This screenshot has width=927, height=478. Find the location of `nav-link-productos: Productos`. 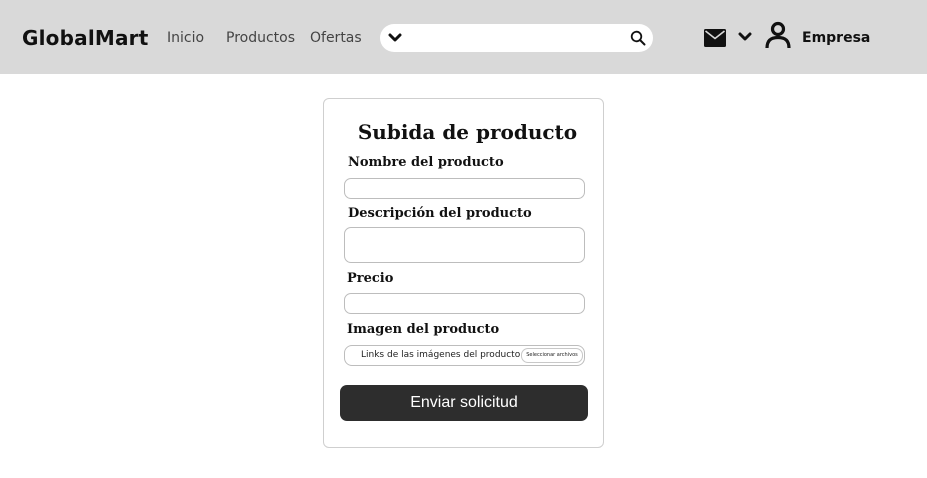

nav-link-productos: Productos is located at coordinates (260, 38).